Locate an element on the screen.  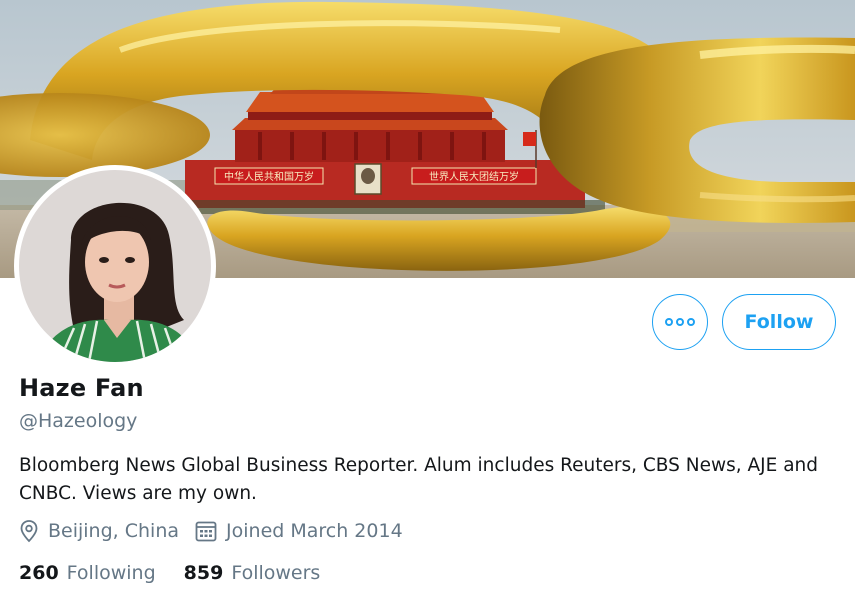
user-handle: @Hazeology is located at coordinates (78, 421).